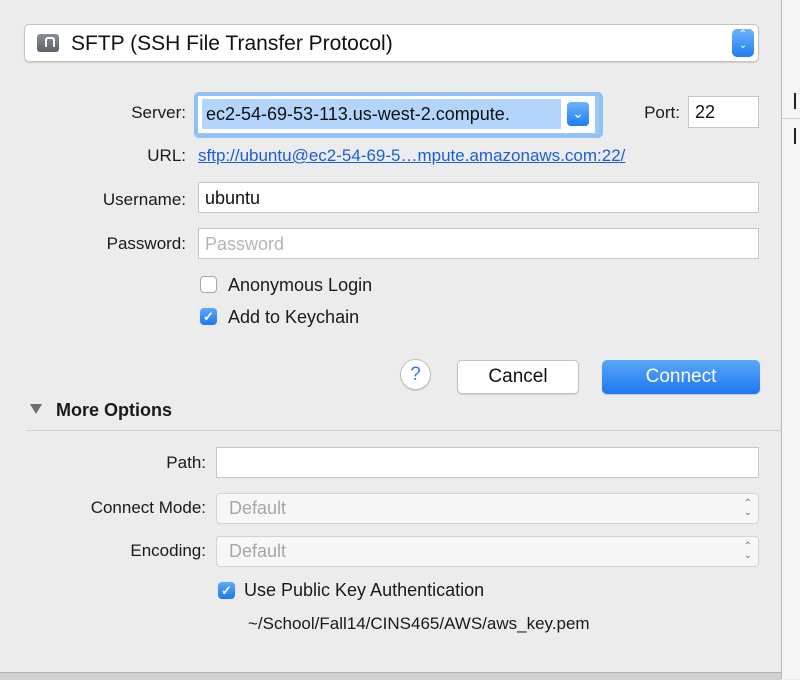  Describe the element at coordinates (300, 285) in the screenshot. I see `anonymous-login-label: Anonymous Login` at that location.